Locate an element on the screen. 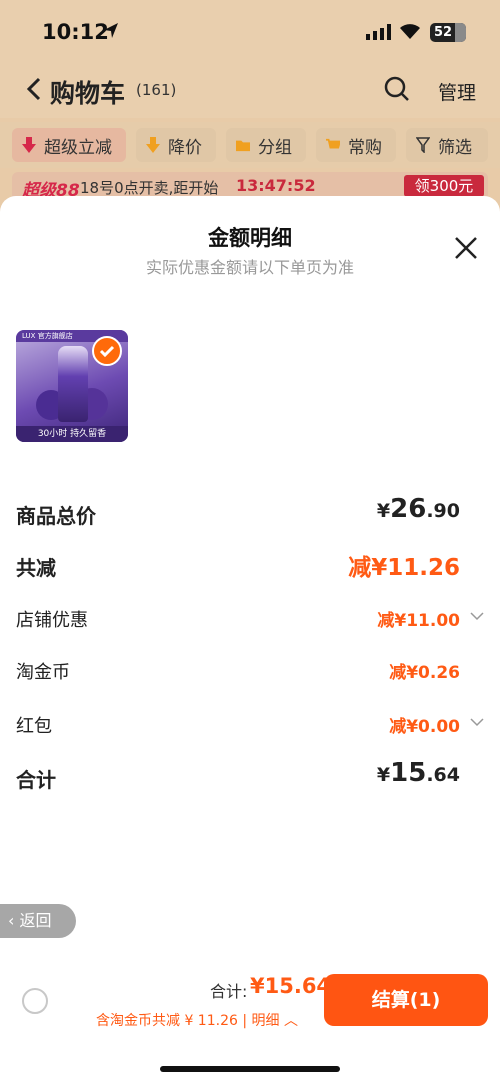  sum-value: ¥15.64 is located at coordinates (418, 773).